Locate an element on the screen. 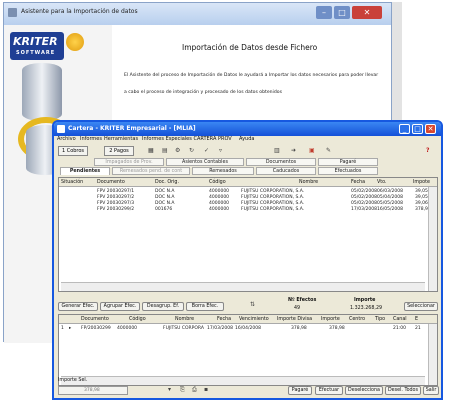  tab-caducados: Caducados is located at coordinates (286, 171).